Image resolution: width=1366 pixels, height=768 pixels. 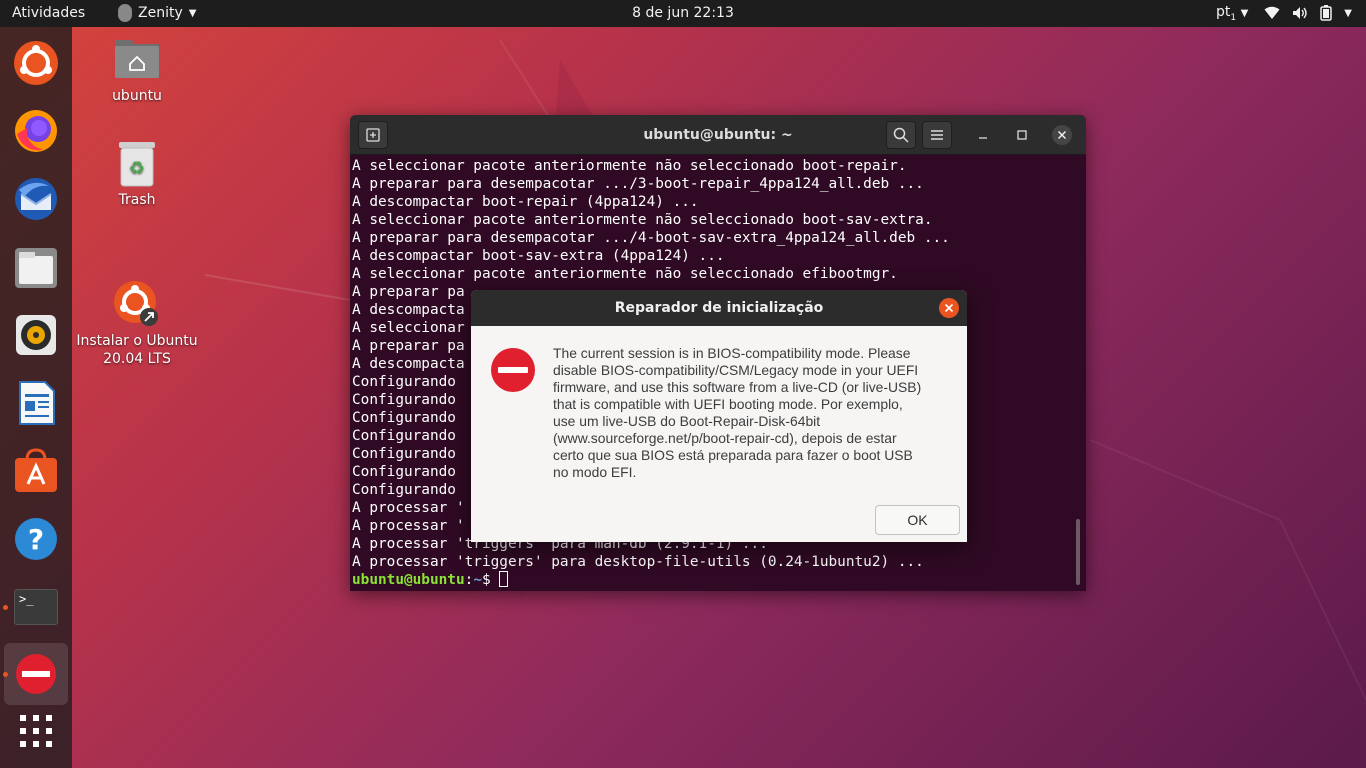 I want to click on libreoffice-writer-icon, so click(x=37, y=403).